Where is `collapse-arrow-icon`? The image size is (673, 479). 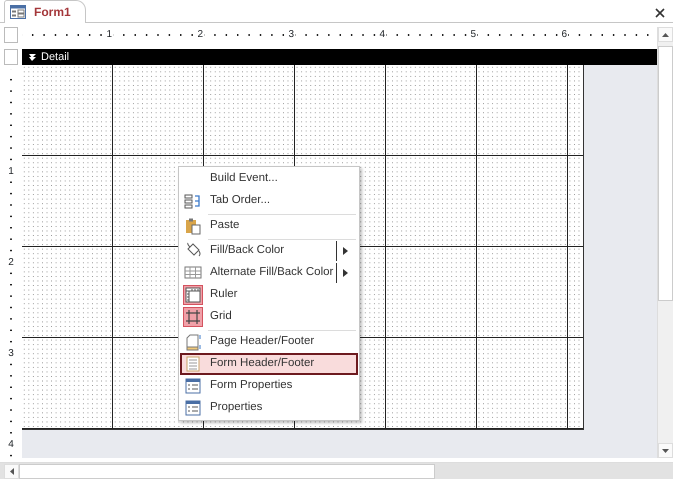 collapse-arrow-icon is located at coordinates (32, 57).